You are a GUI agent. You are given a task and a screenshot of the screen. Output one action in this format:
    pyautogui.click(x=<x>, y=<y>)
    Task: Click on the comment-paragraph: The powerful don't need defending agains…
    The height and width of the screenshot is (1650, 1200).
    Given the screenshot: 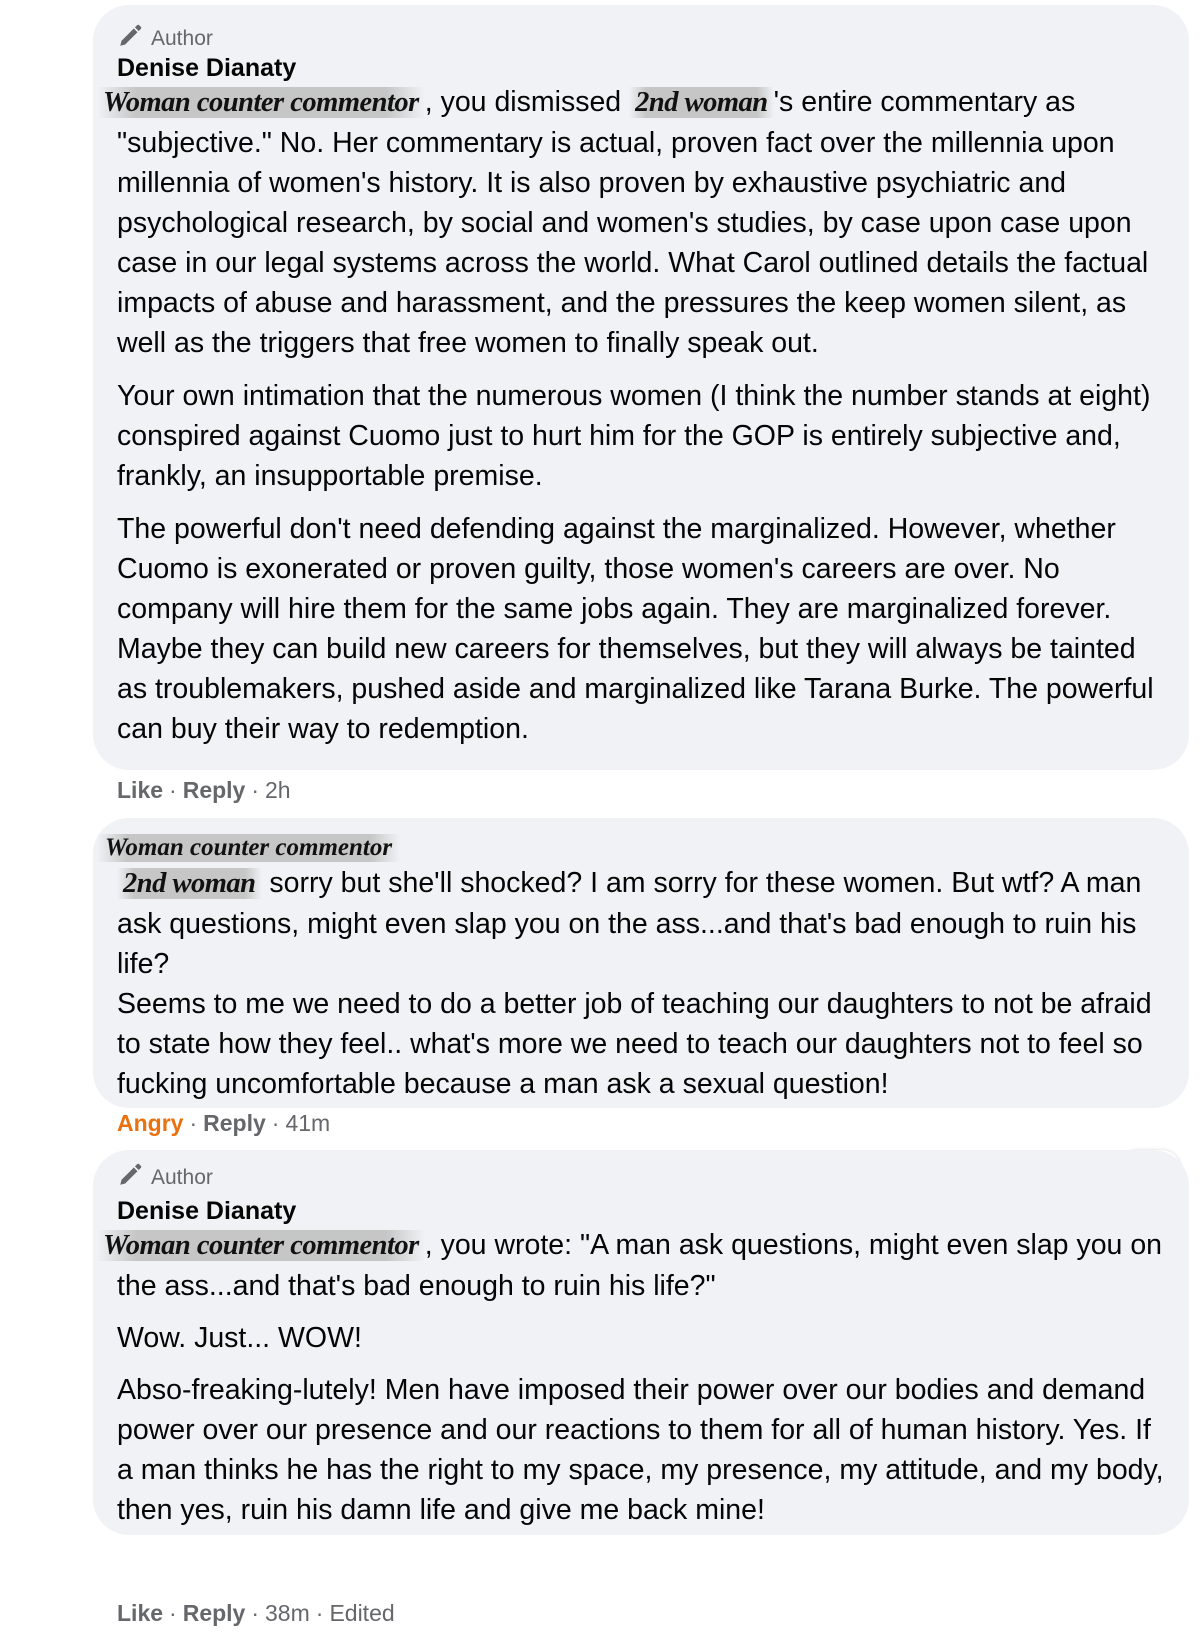 What is the action you would take?
    pyautogui.click(x=635, y=629)
    